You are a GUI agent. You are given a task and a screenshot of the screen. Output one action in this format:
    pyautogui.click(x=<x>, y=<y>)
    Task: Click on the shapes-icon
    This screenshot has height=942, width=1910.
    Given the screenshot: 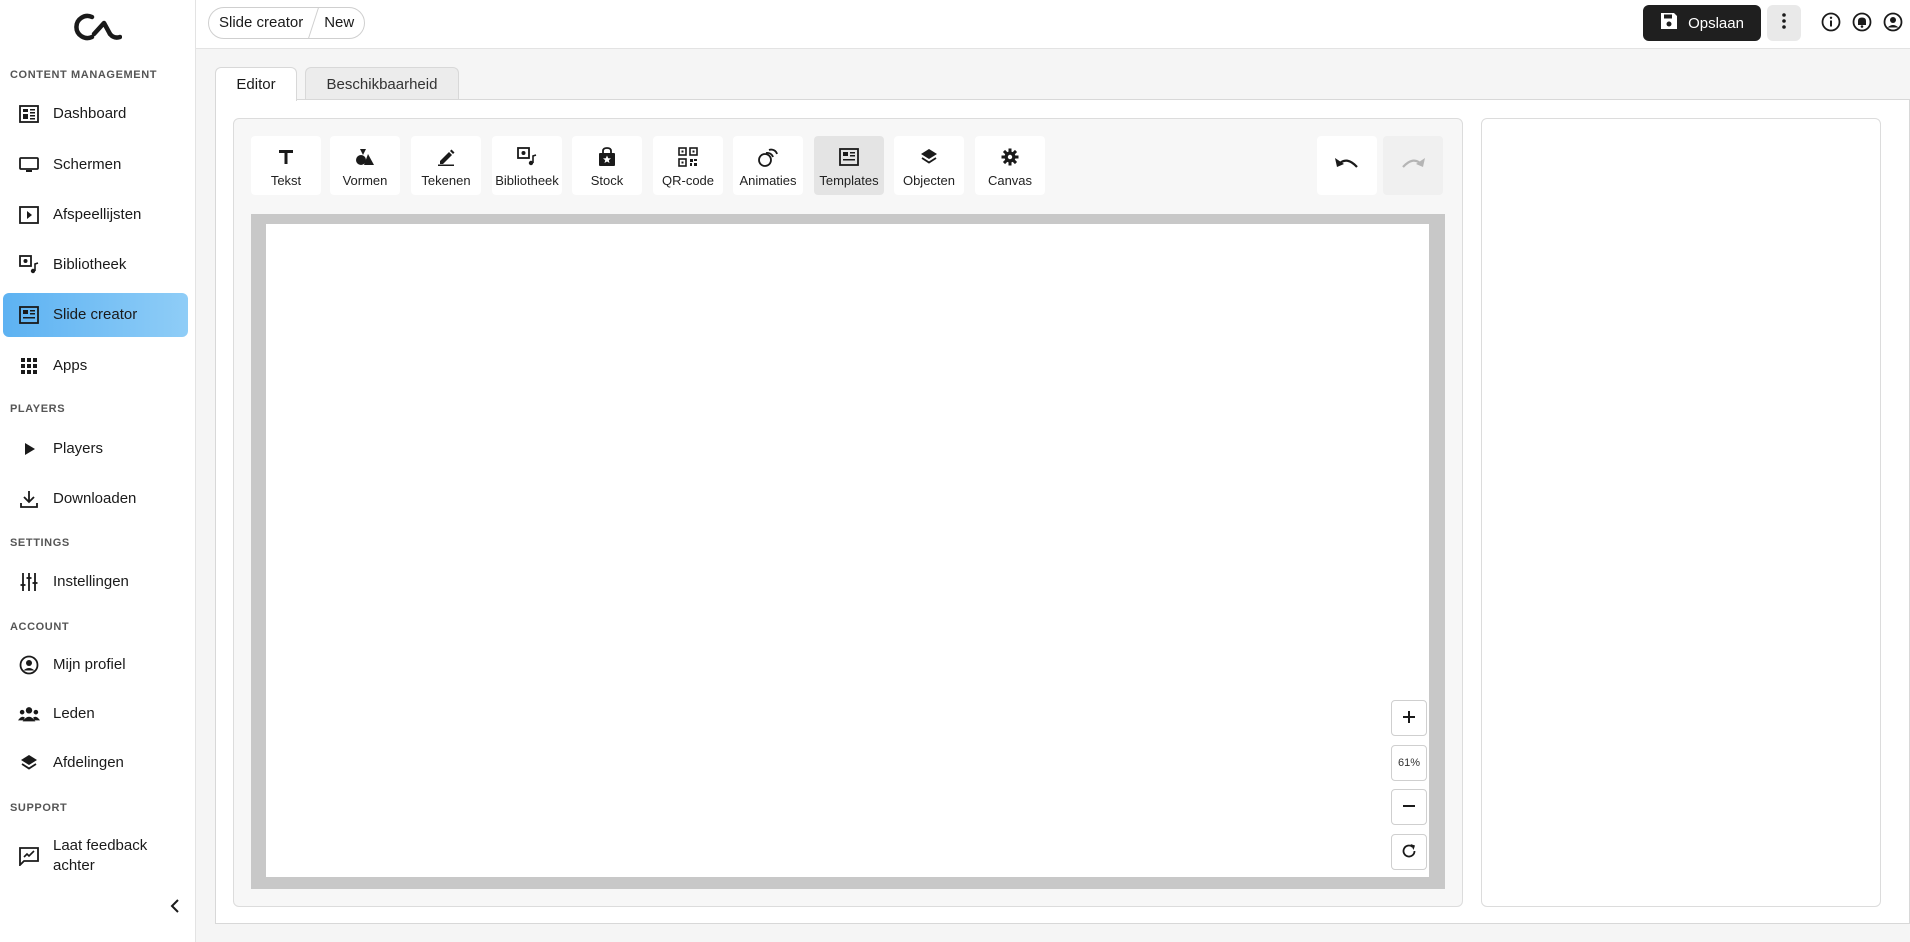 What is the action you would take?
    pyautogui.click(x=365, y=157)
    